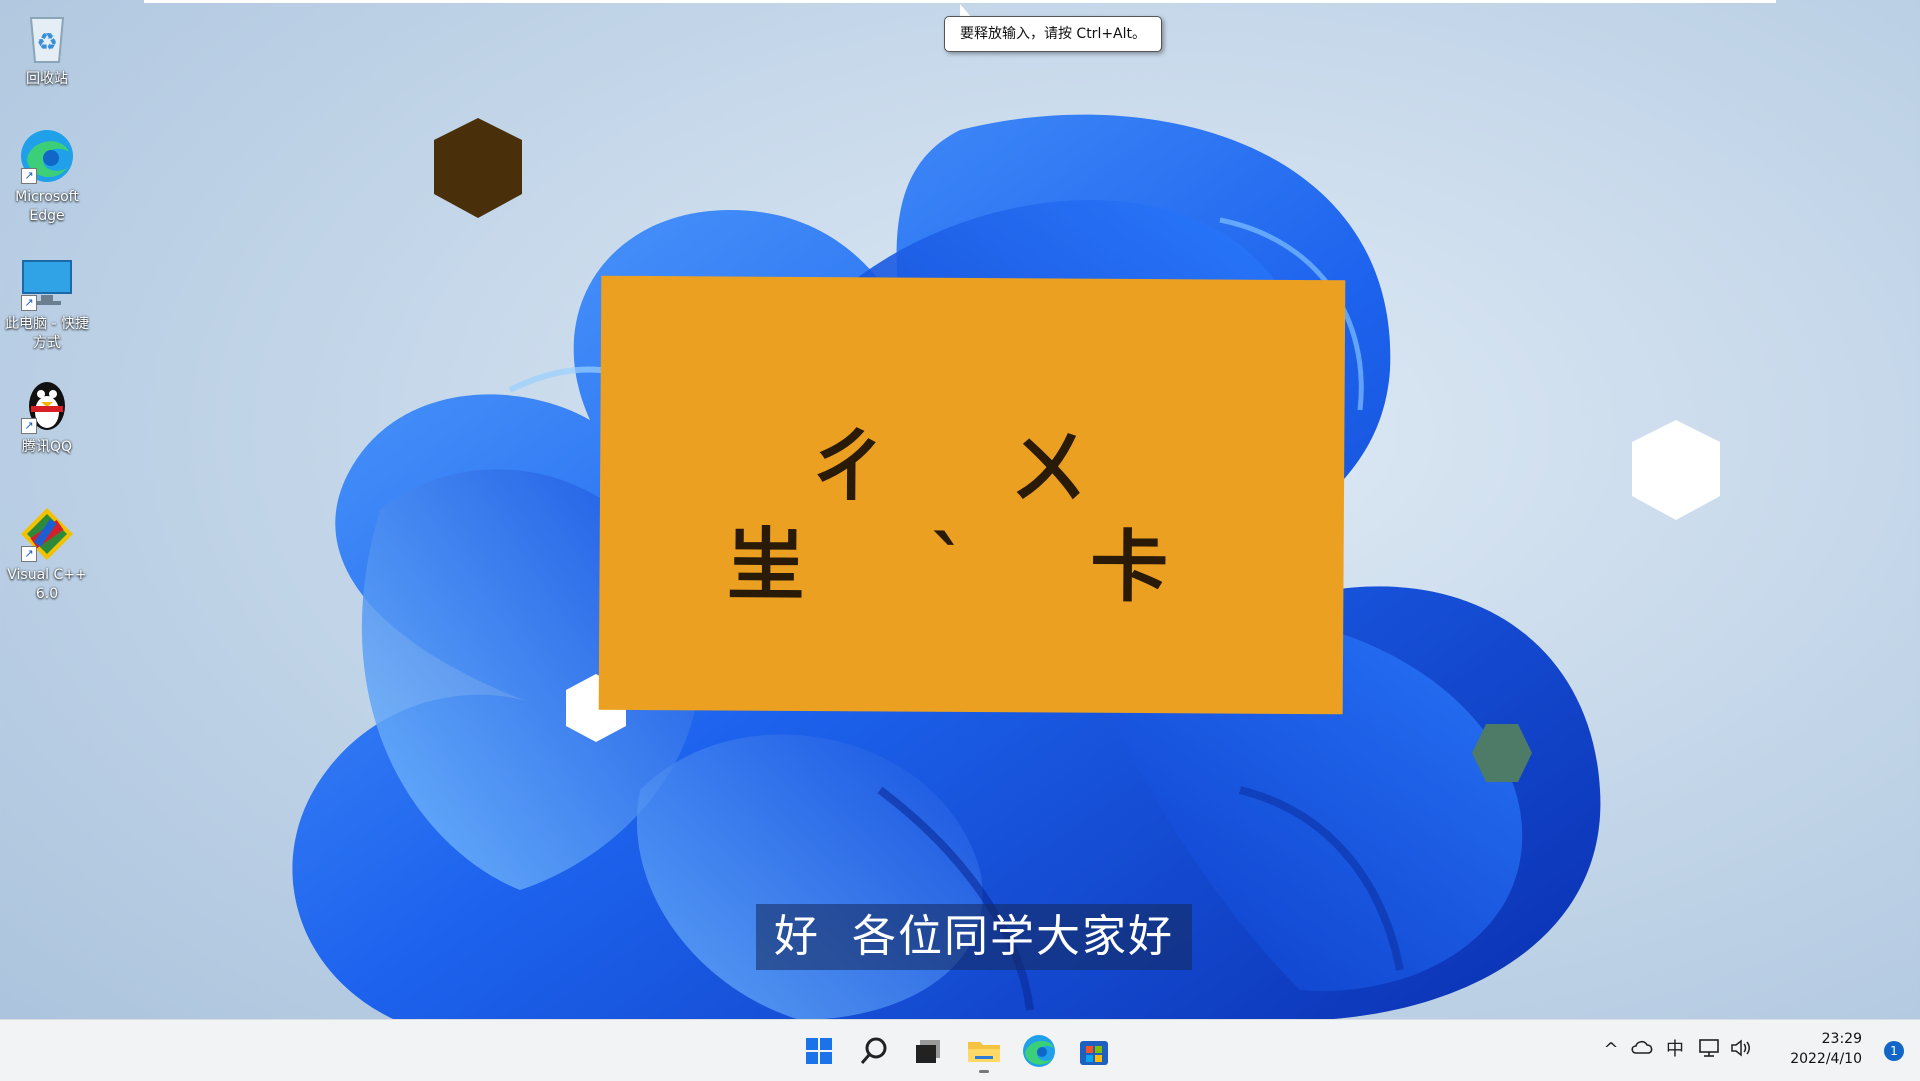 Image resolution: width=1920 pixels, height=1081 pixels. Describe the element at coordinates (47, 206) in the screenshot. I see `desktop-icon-label: Microsoft Edge` at that location.